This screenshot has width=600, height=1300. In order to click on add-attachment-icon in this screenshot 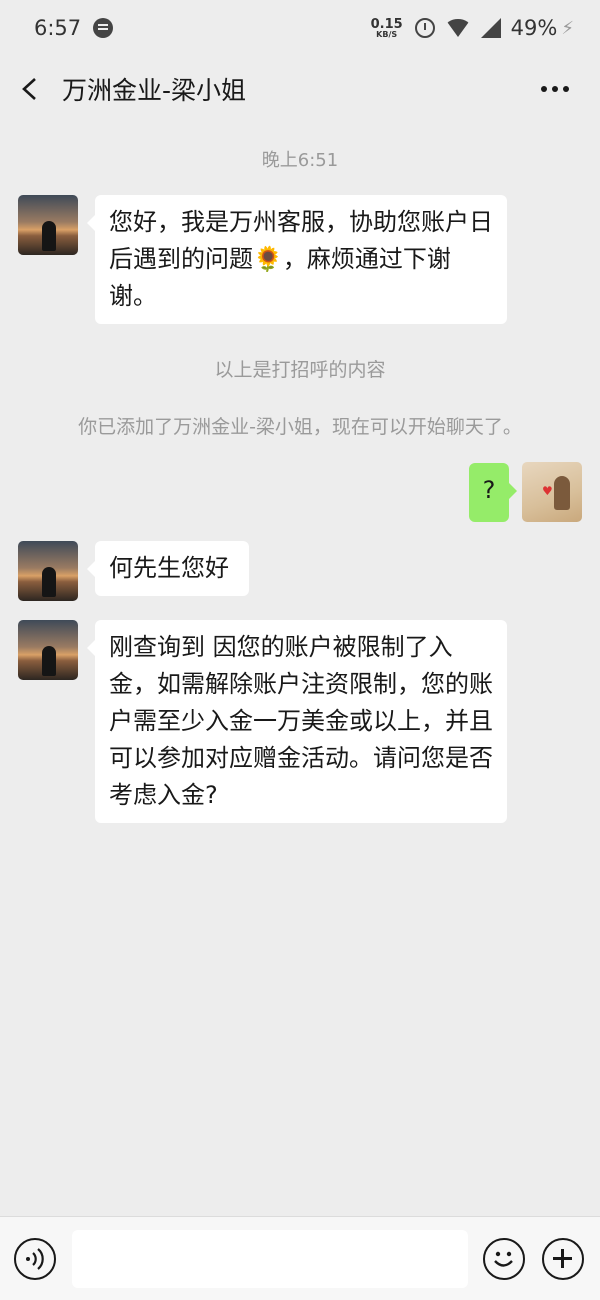, I will do `click(563, 1259)`.